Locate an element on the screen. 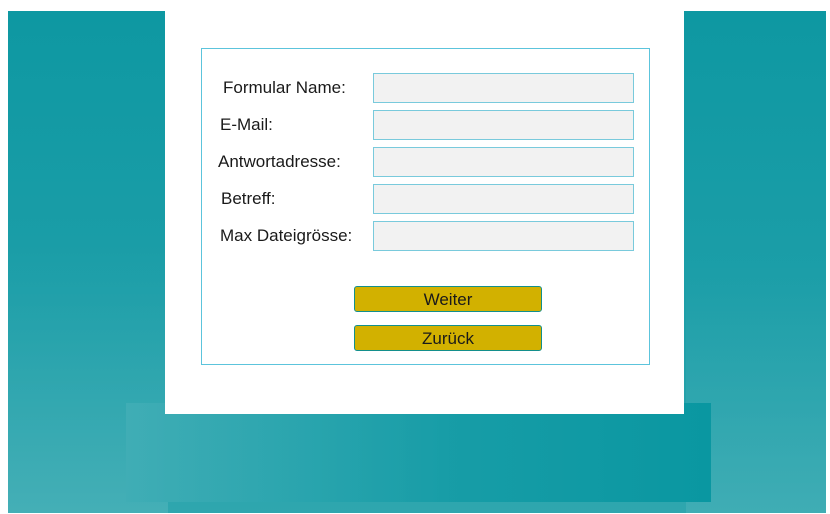  form-row-email: E-Mail: is located at coordinates (426, 125).